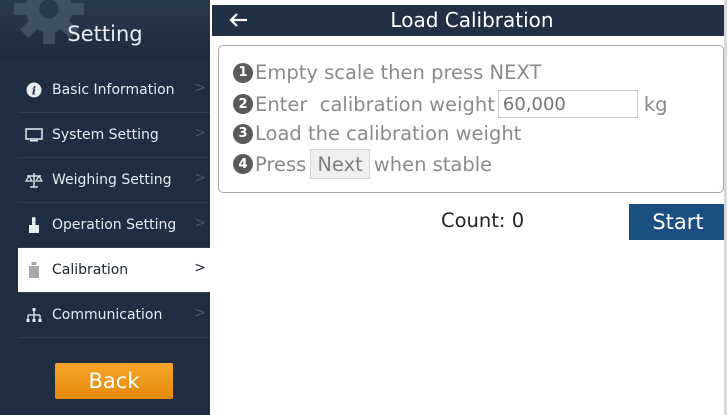 The height and width of the screenshot is (415, 727). What do you see at coordinates (105, 135) in the screenshot?
I see `sidebar-item-label: System Setting` at bounding box center [105, 135].